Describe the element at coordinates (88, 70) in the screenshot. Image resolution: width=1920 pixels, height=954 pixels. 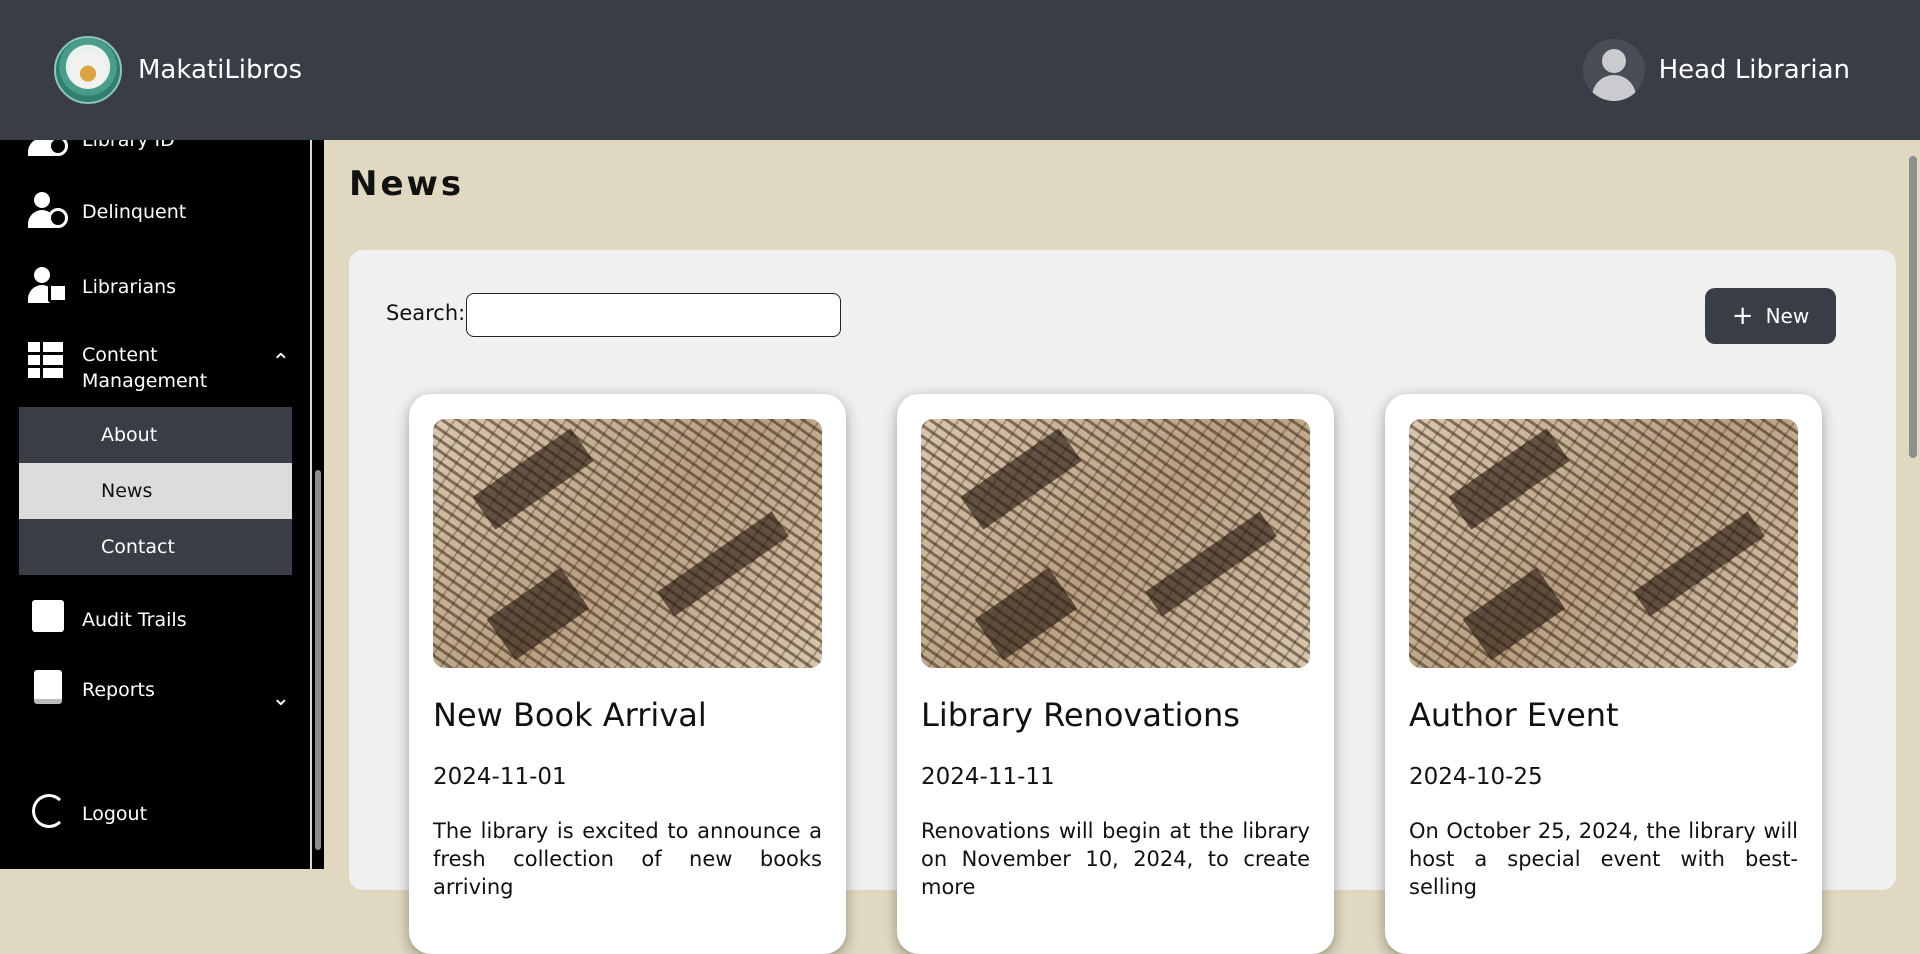
I see `library-logo` at that location.